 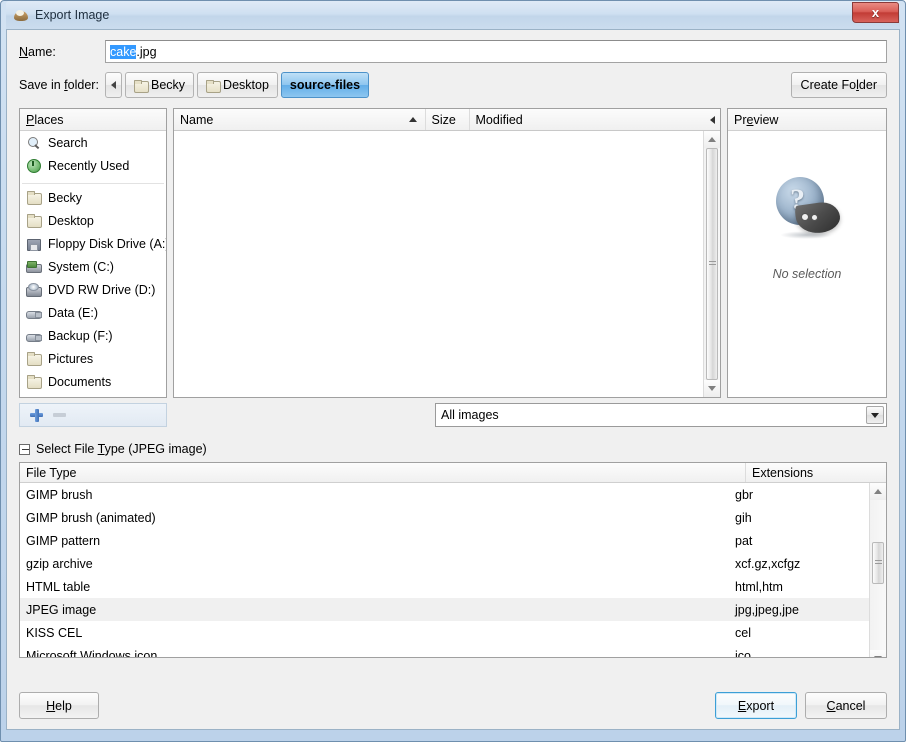 What do you see at coordinates (444, 586) in the screenshot?
I see `table-row: HTML table html,htm` at bounding box center [444, 586].